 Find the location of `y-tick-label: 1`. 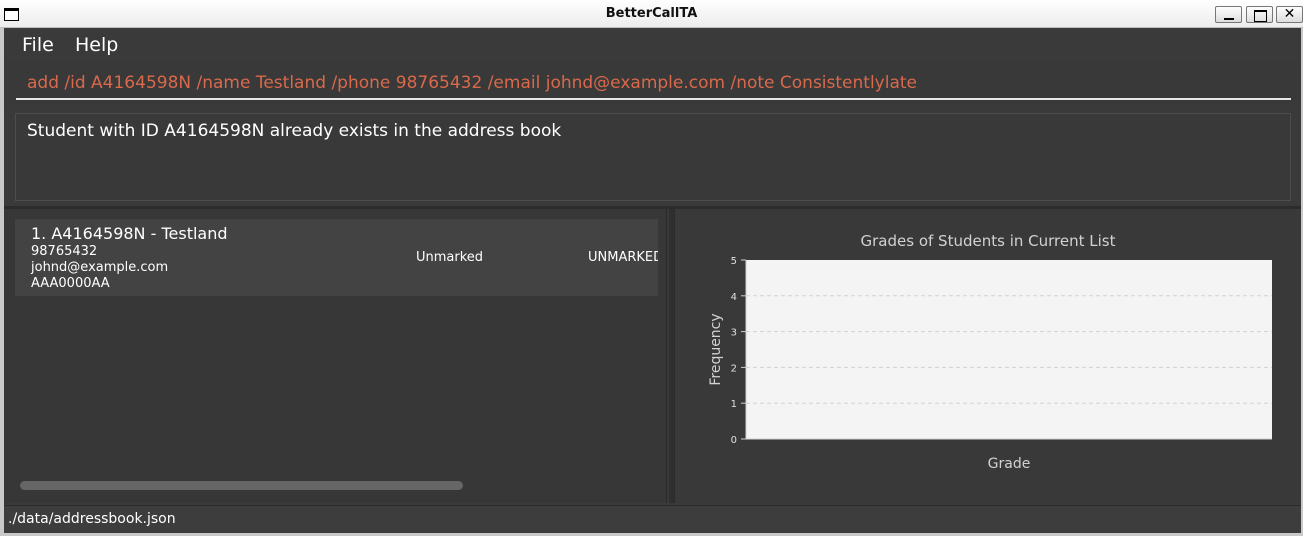

y-tick-label: 1 is located at coordinates (734, 404).